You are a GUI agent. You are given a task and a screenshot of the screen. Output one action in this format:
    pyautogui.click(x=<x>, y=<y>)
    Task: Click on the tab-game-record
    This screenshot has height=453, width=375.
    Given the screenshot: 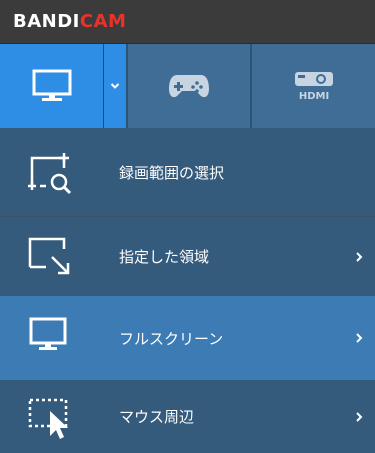 What is the action you would take?
    pyautogui.click(x=189, y=86)
    